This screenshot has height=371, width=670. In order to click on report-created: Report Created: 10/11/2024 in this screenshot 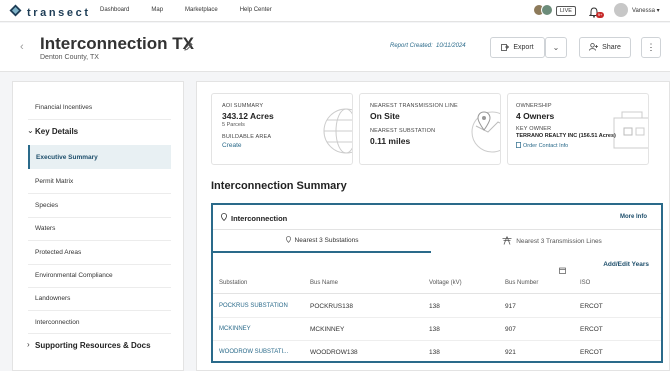, I will do `click(428, 46)`.